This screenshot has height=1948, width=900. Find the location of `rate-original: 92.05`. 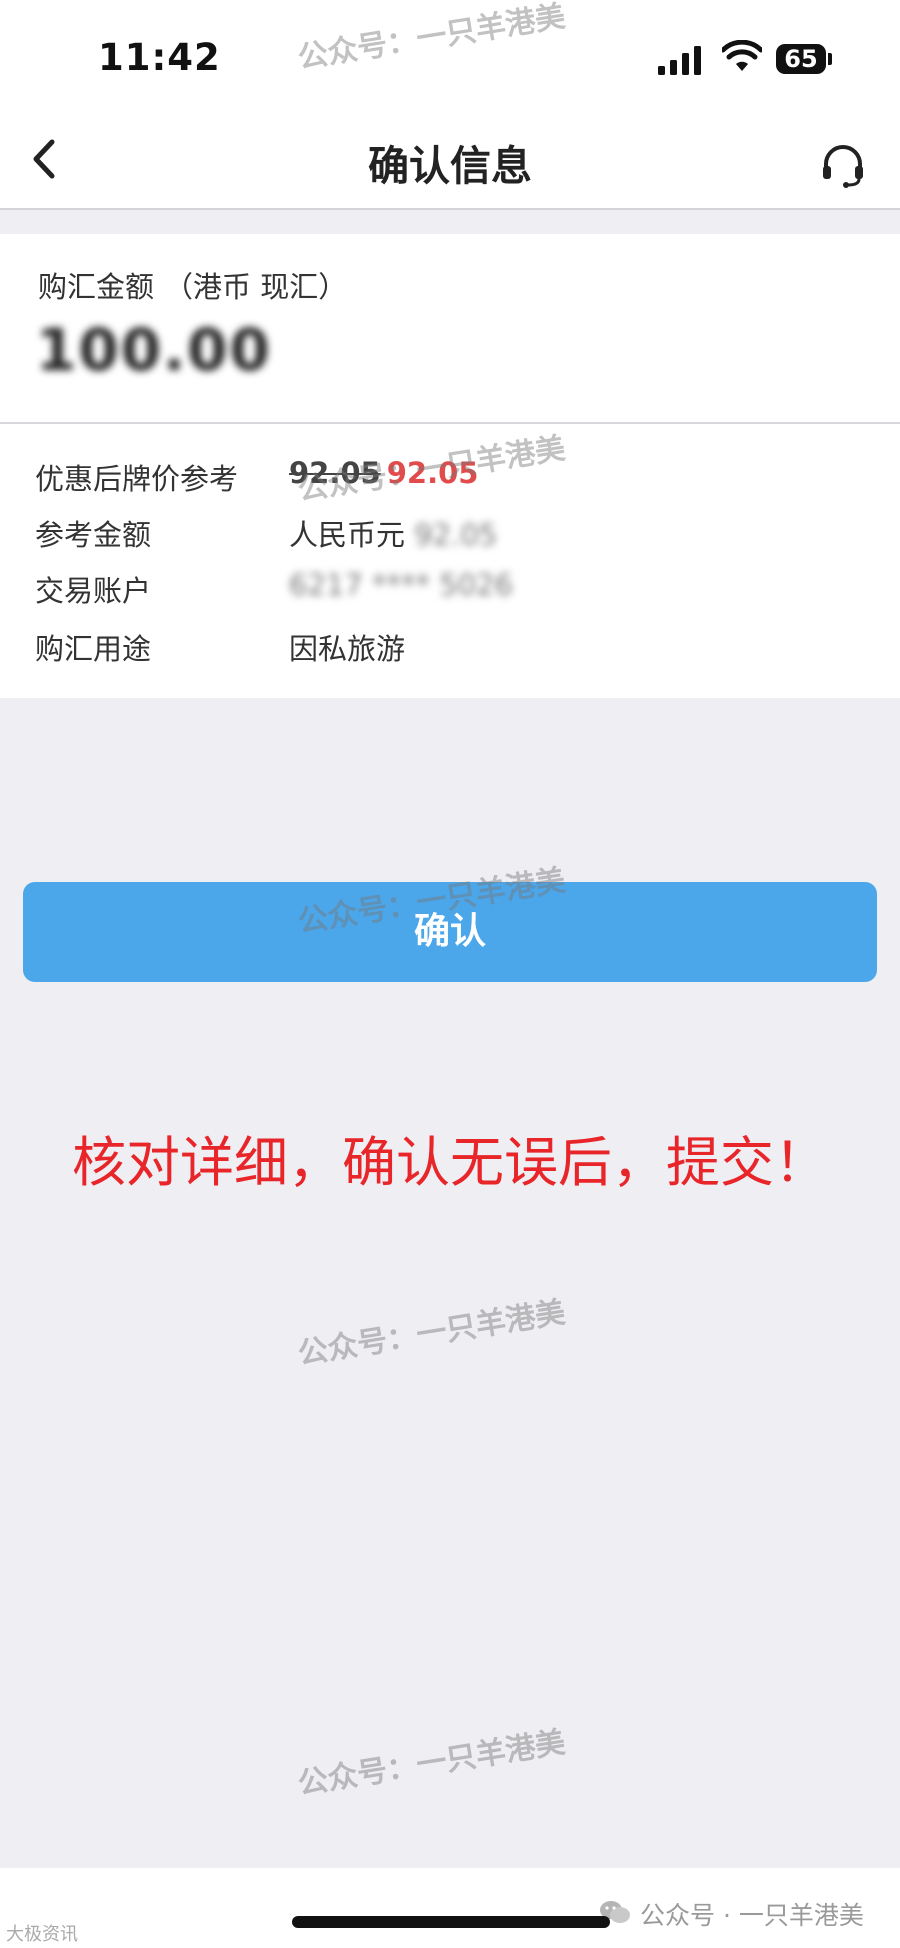

rate-original: 92.05 is located at coordinates (335, 473).